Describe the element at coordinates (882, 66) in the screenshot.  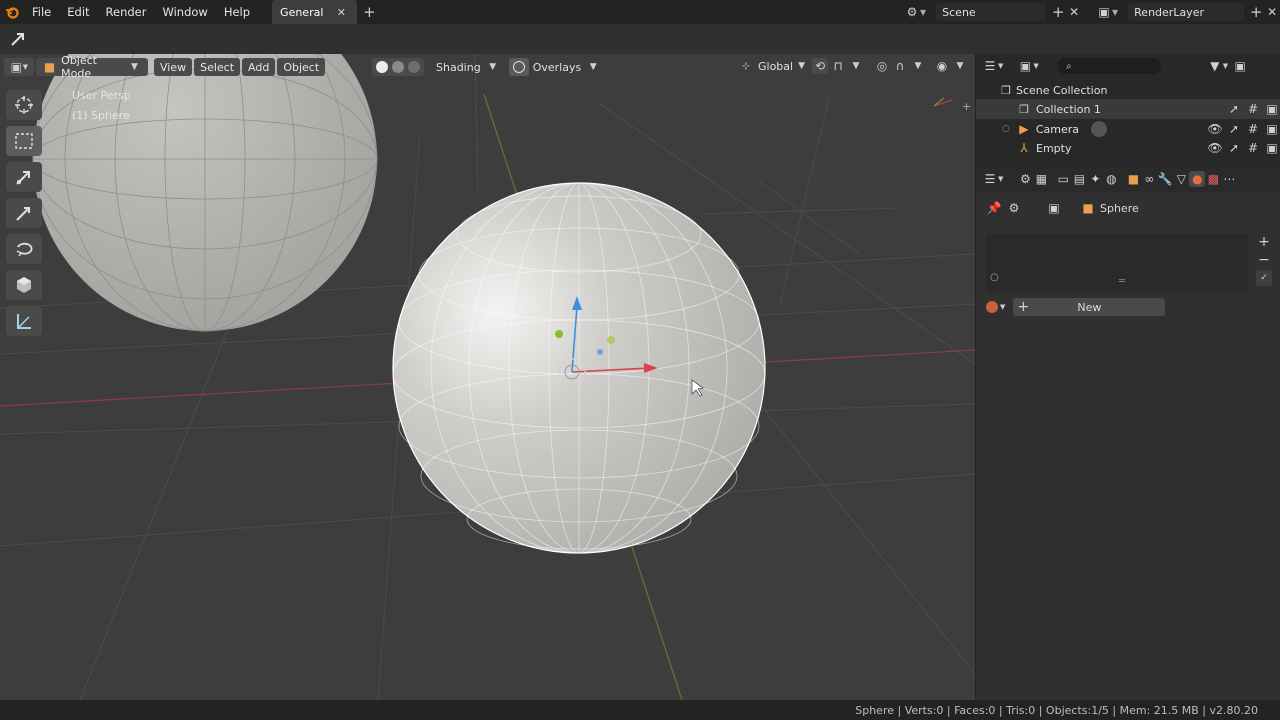
I see `proportional-edit-icon: ◎` at that location.